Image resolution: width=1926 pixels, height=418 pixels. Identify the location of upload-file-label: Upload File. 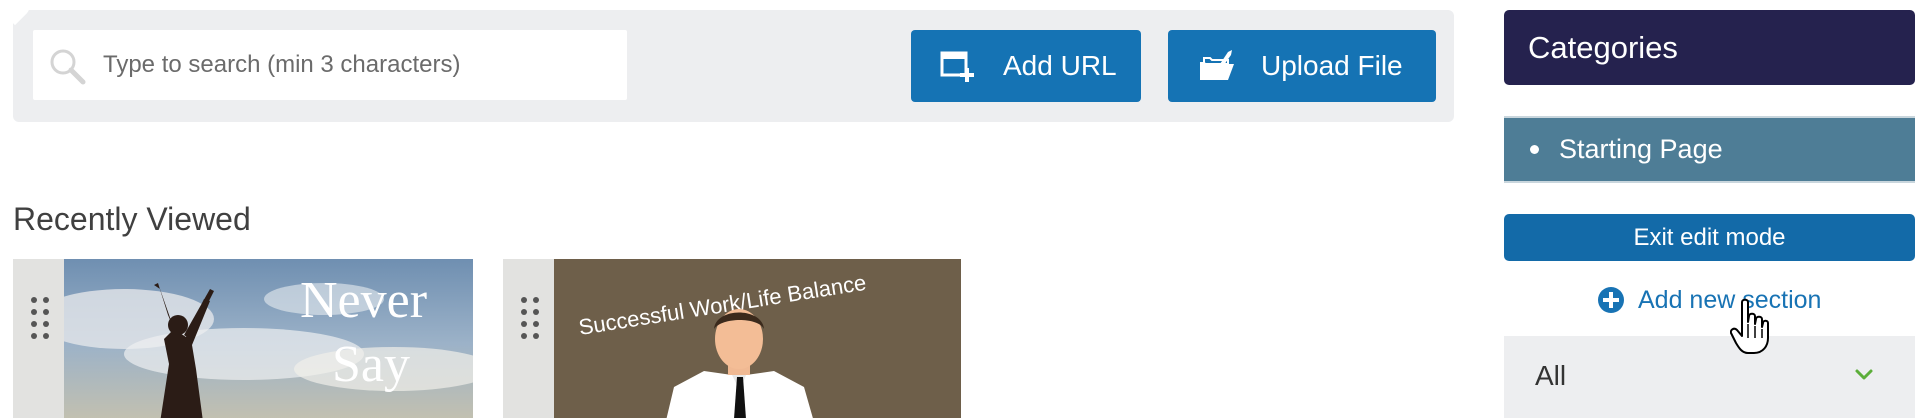
(1332, 65).